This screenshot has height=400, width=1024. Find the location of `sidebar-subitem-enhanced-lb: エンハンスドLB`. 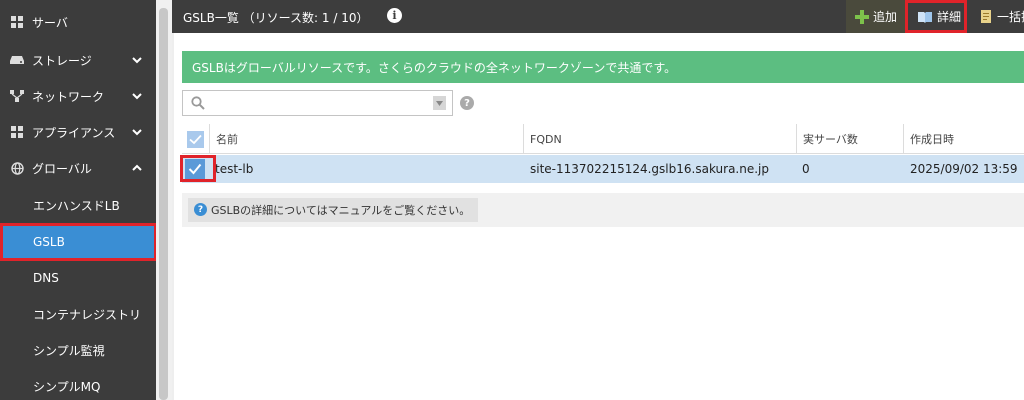

sidebar-subitem-enhanced-lb: エンハンスドLB is located at coordinates (78, 205).